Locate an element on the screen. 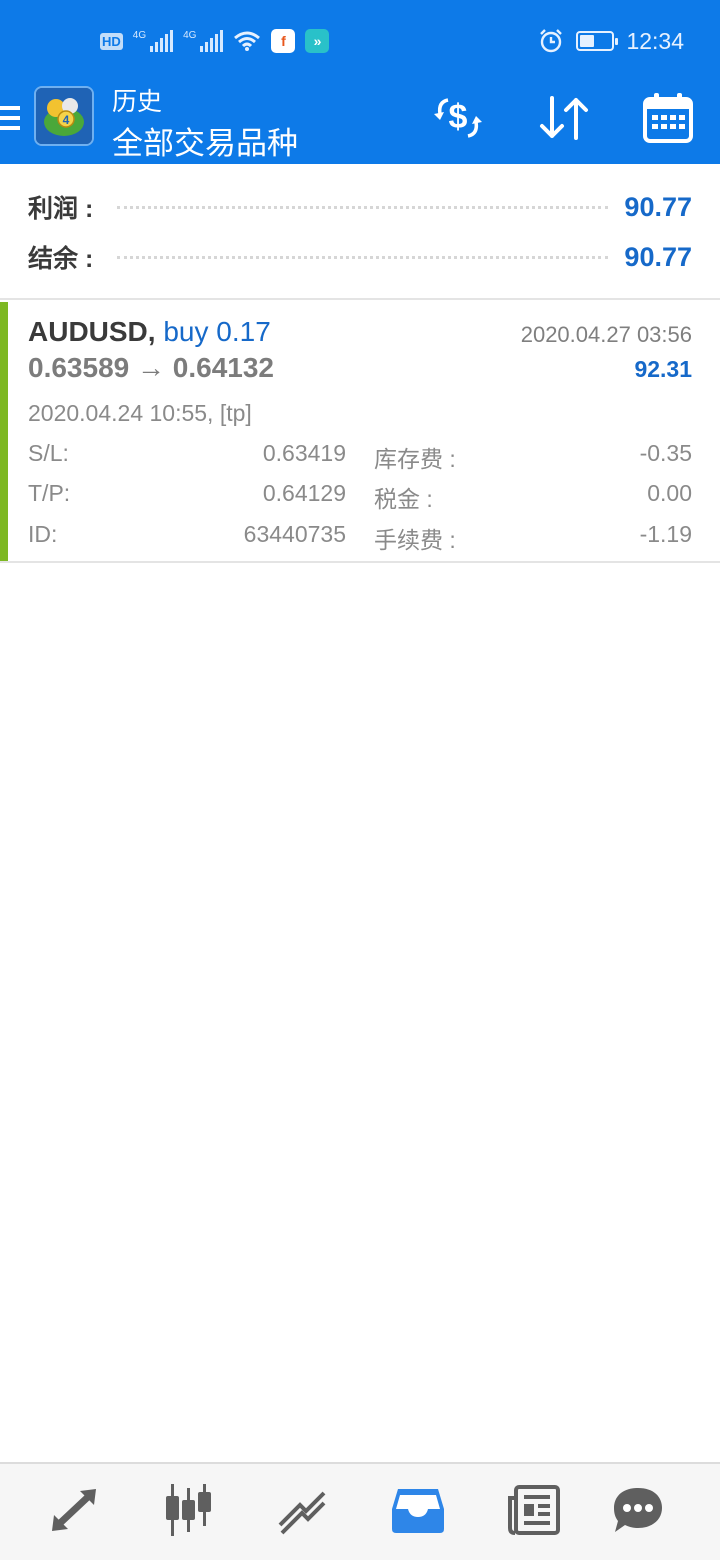  symbol-filter: 全部交易品种 is located at coordinates (205, 140).